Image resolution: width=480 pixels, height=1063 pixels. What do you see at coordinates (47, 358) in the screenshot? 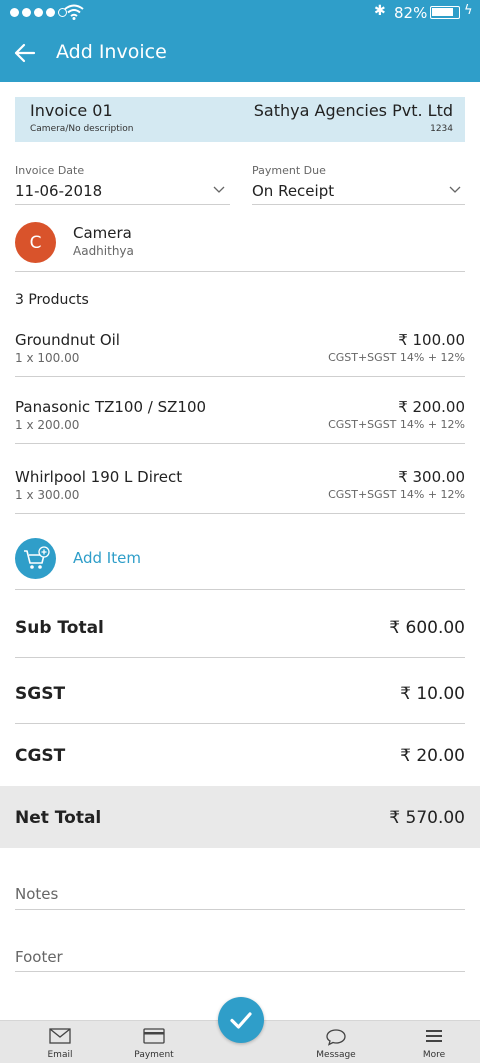
I see `product-qty: 1 x 100.00` at bounding box center [47, 358].